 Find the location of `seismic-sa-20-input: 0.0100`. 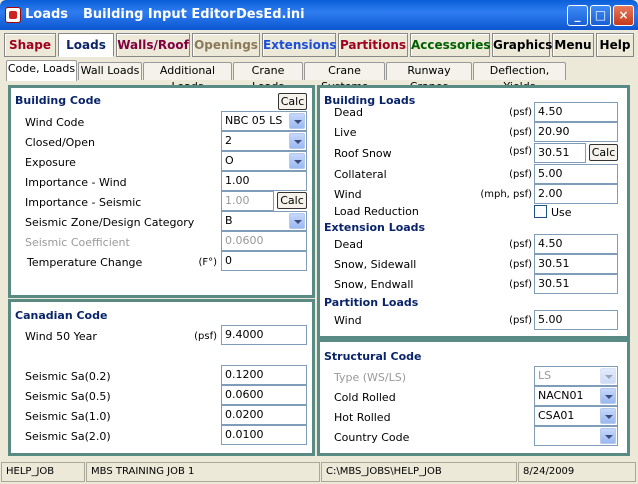

seismic-sa-20-input: 0.0100 is located at coordinates (264, 435).